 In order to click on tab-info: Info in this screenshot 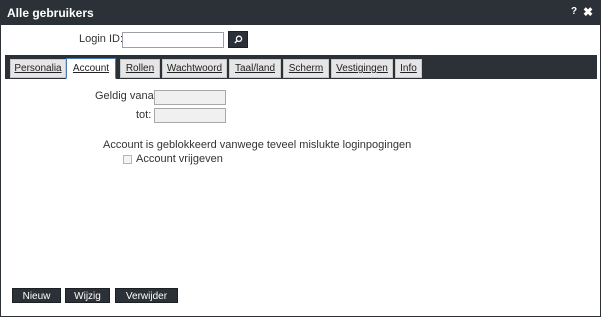, I will do `click(408, 68)`.